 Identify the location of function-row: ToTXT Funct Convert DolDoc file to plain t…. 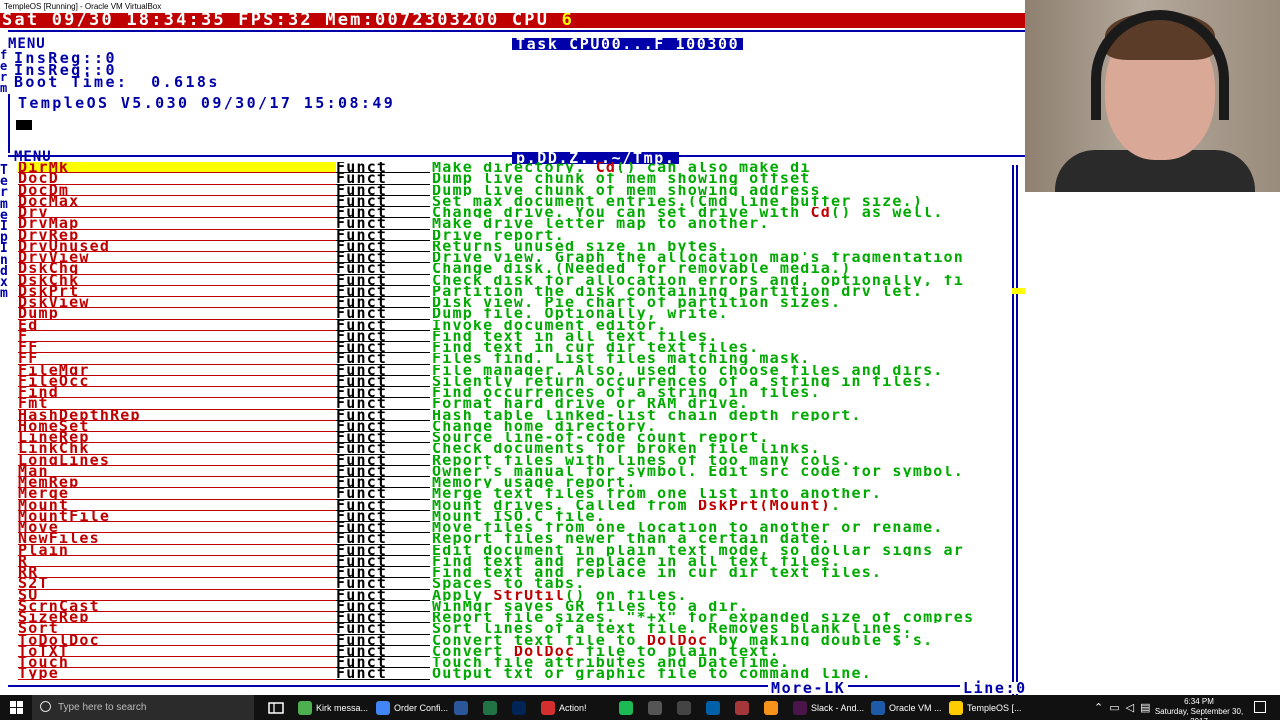
(519, 651).